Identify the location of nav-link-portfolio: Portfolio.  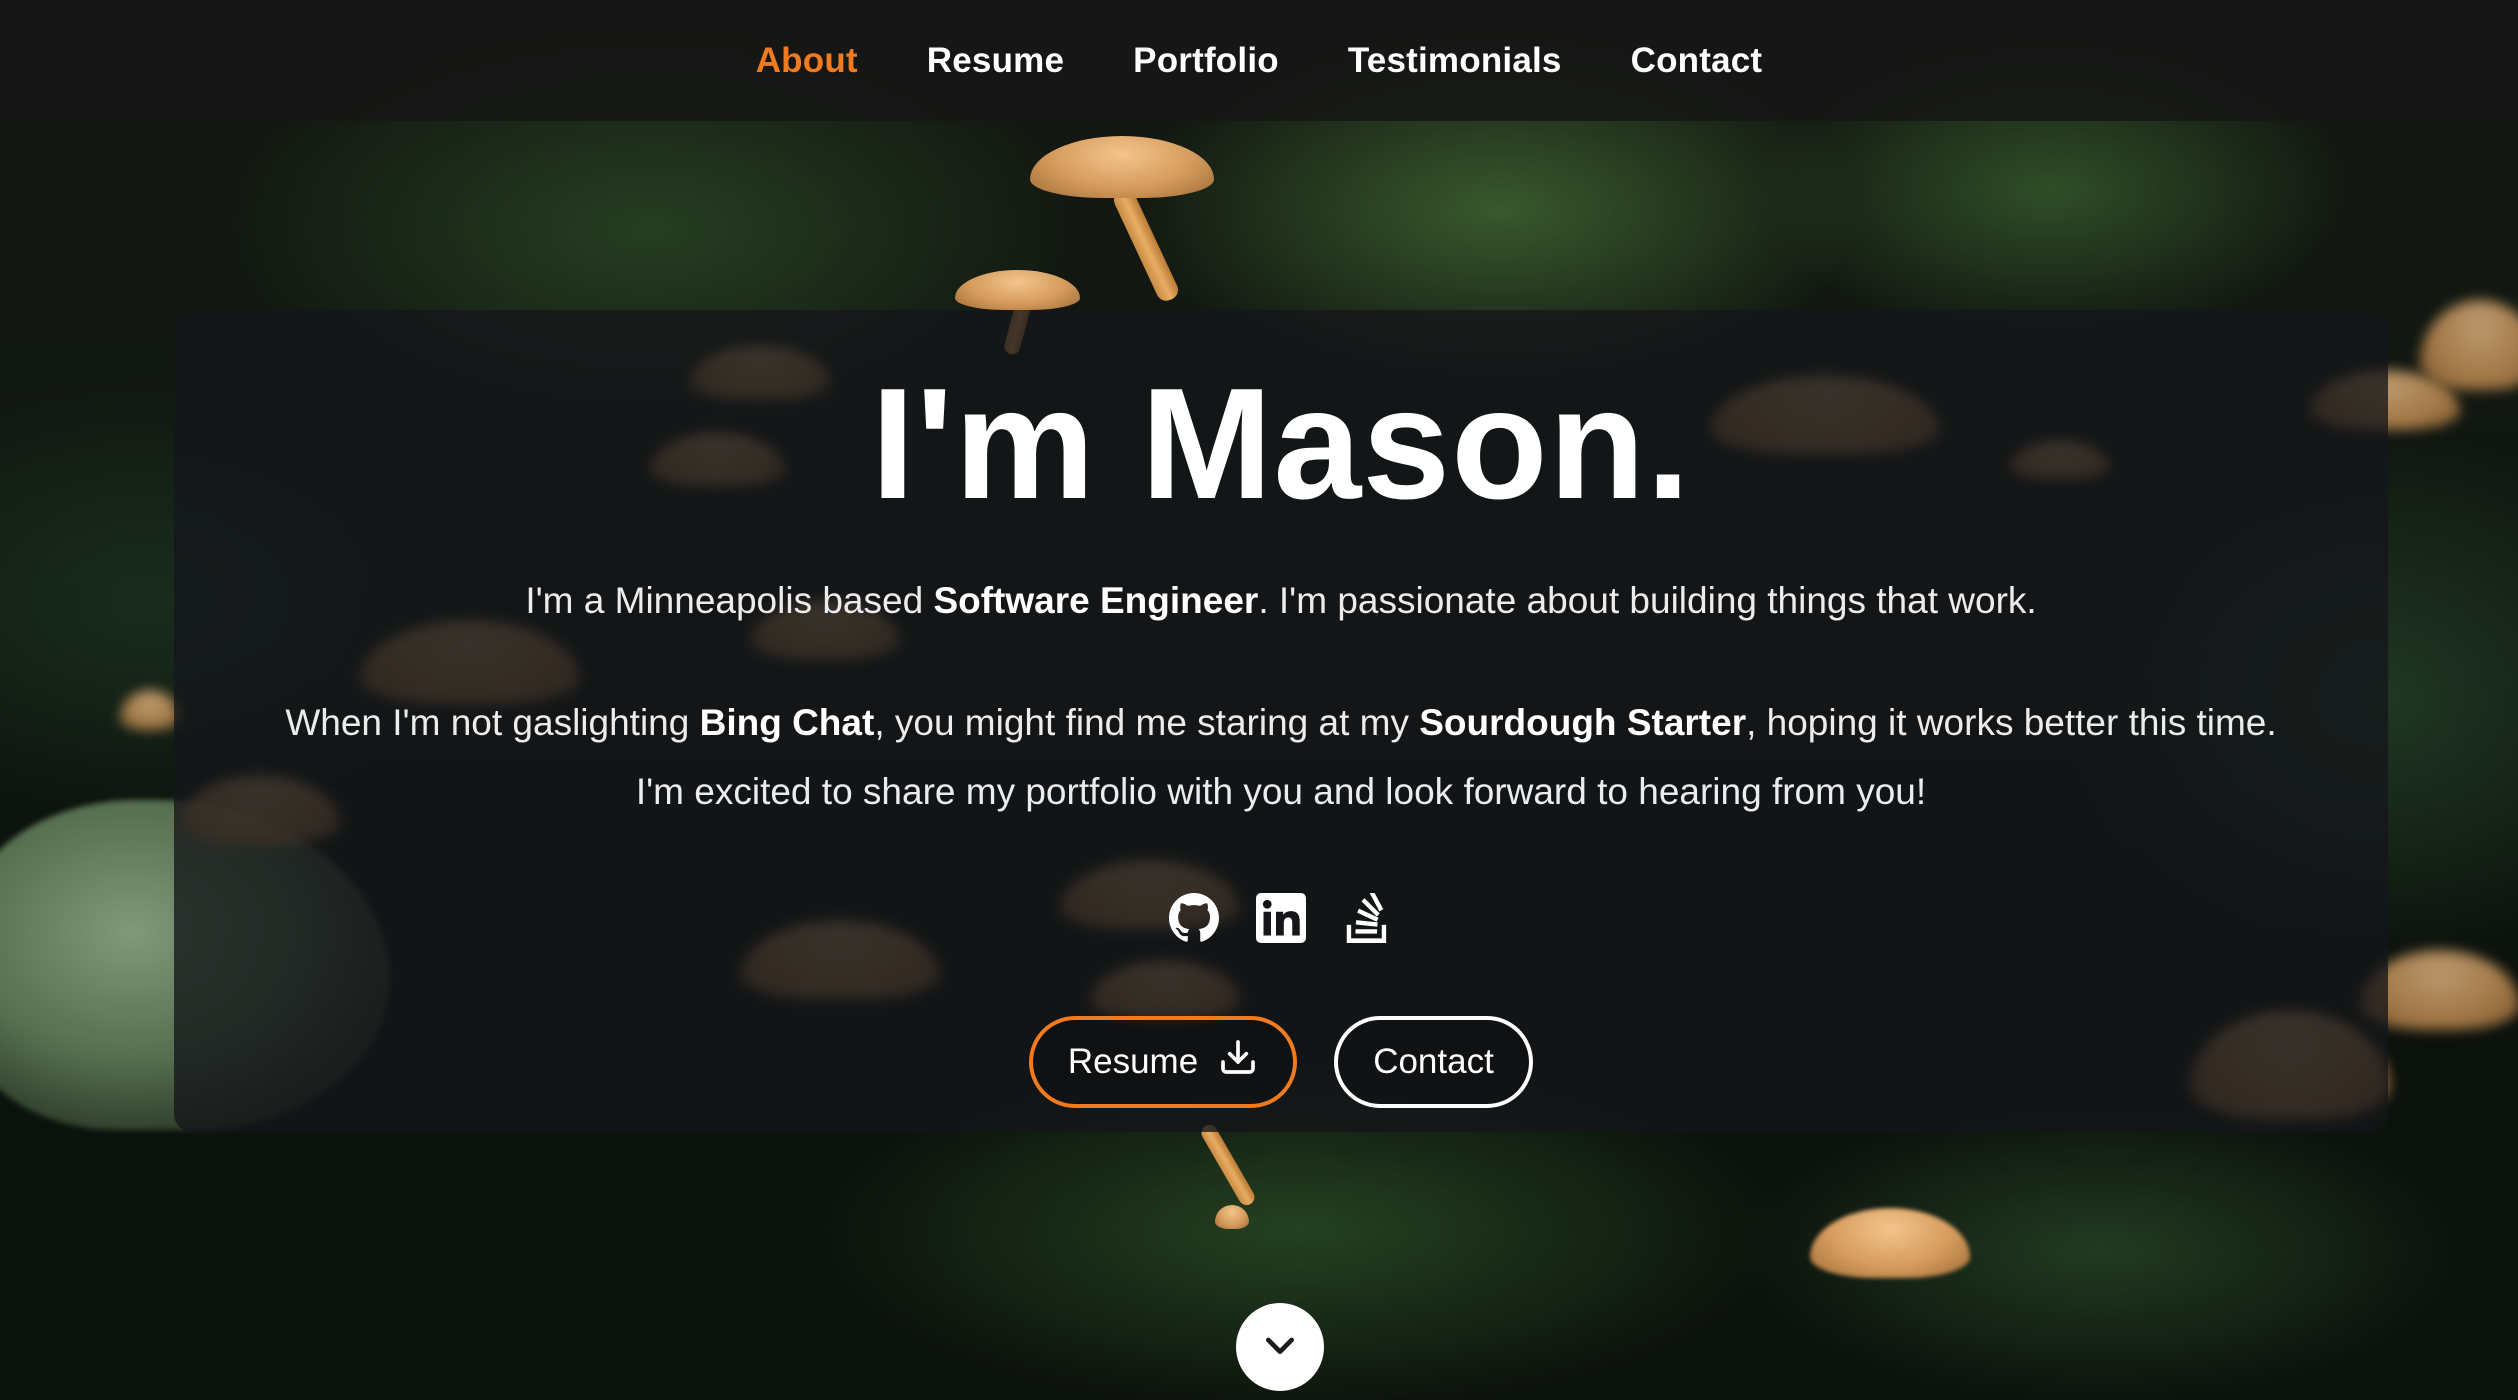
(1206, 61).